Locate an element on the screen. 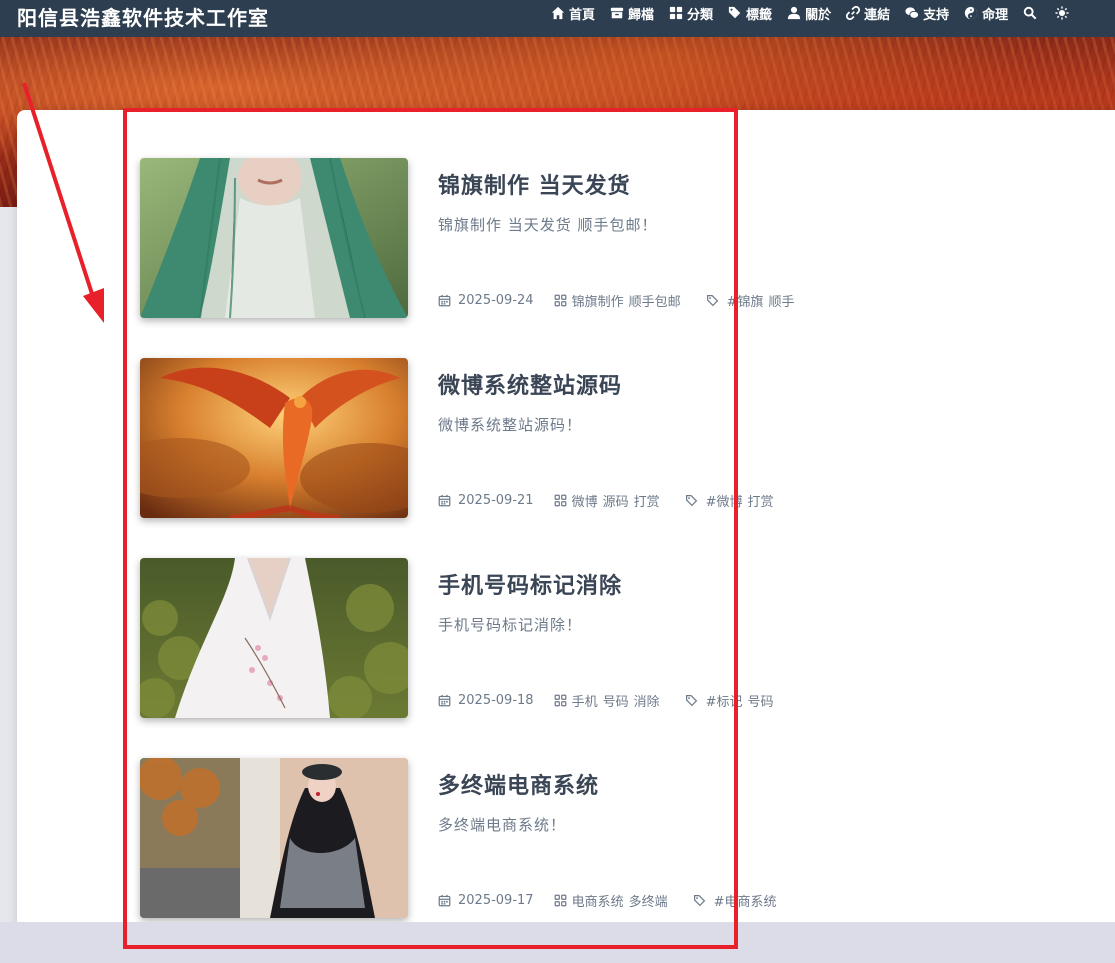  post-title: 多终端电商系统 is located at coordinates (518, 784).